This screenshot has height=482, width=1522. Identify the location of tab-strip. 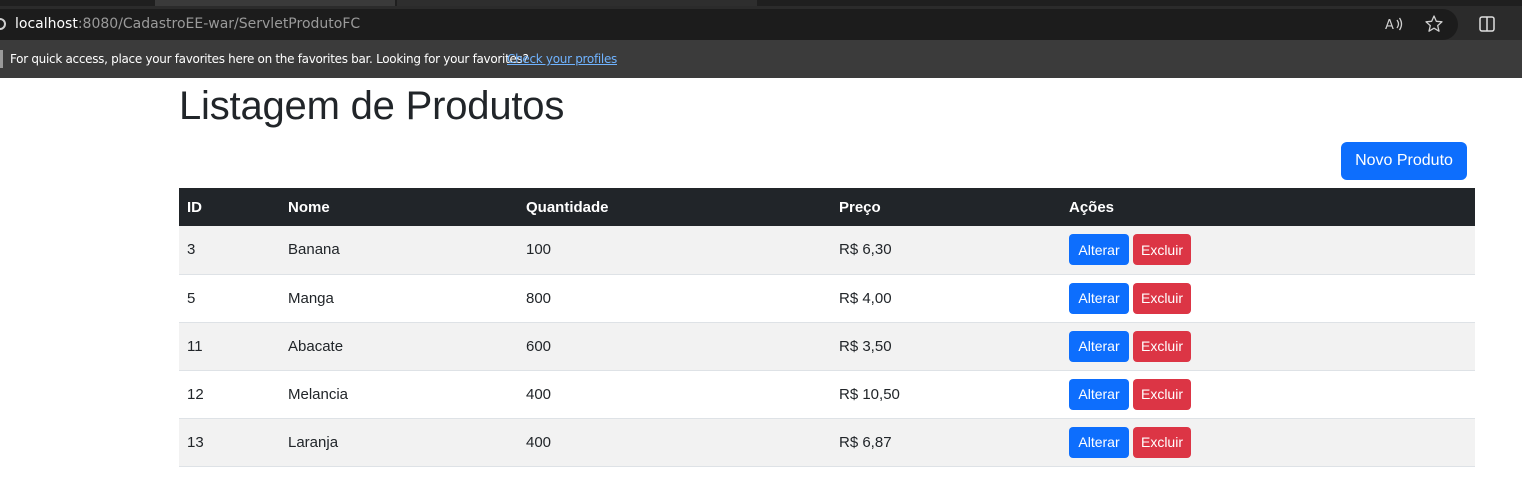
(761, 3).